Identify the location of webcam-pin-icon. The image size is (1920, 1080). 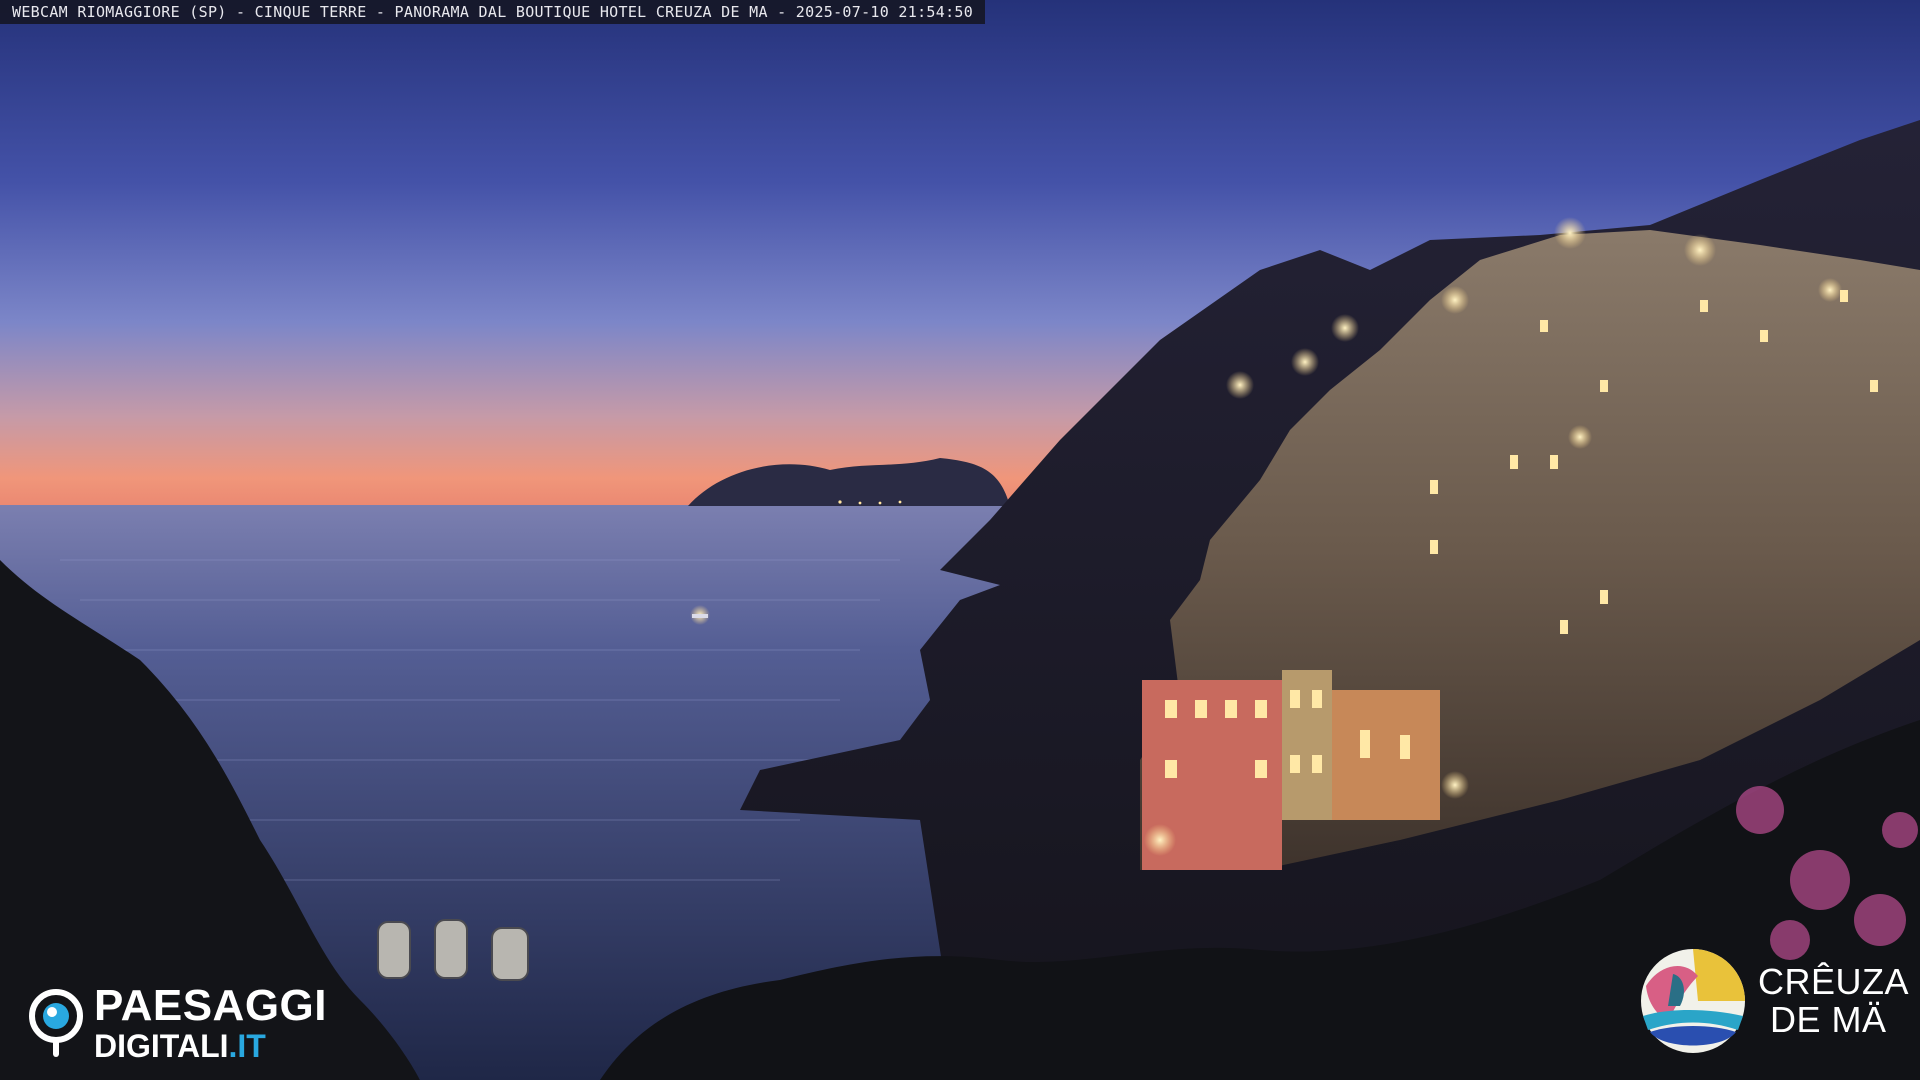
(56, 1023).